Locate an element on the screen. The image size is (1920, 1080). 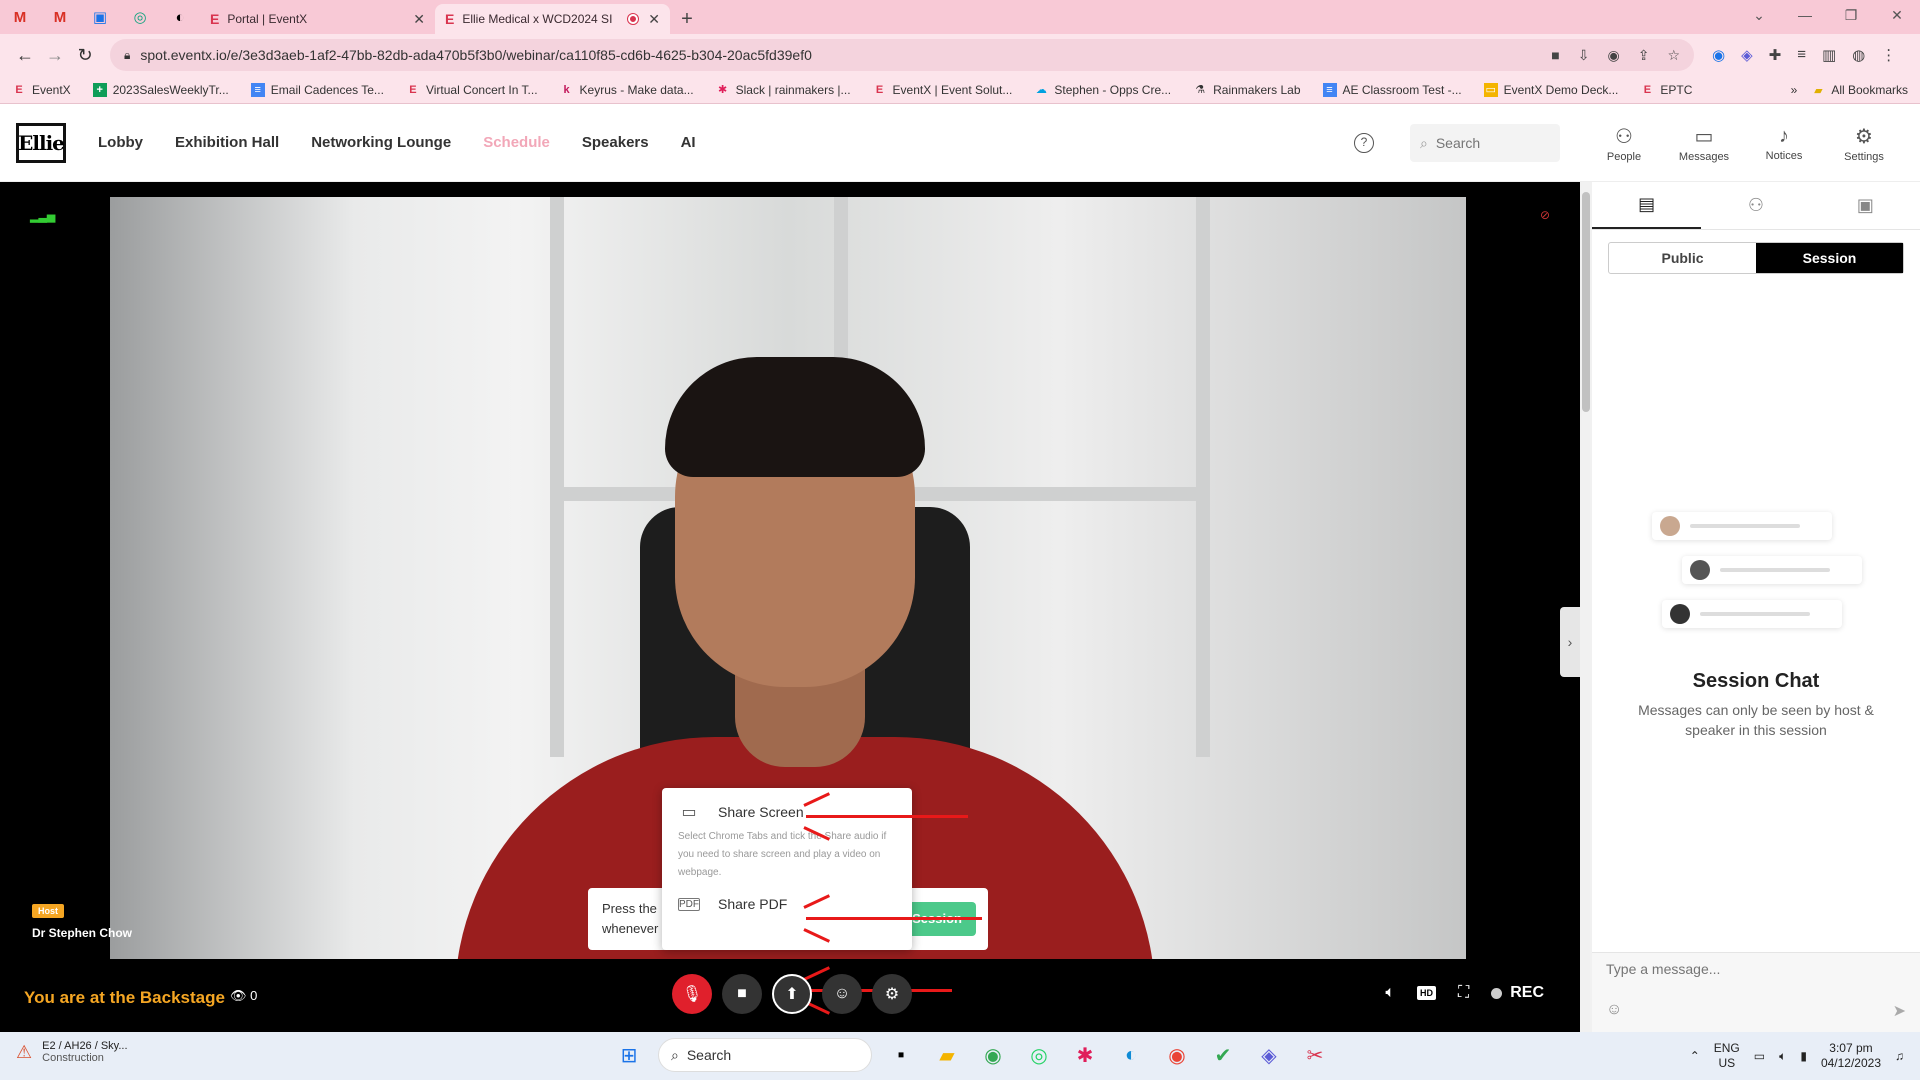
stage-settings-button: ⚙ is located at coordinates (892, 994).